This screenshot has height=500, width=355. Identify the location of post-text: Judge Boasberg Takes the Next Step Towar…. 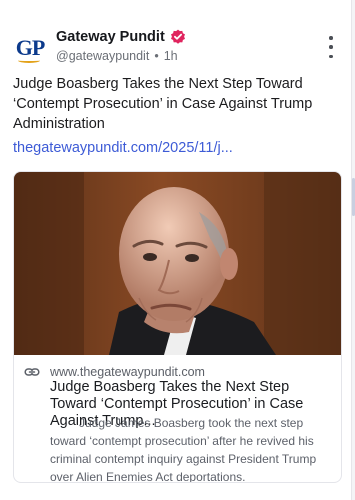
(163, 104).